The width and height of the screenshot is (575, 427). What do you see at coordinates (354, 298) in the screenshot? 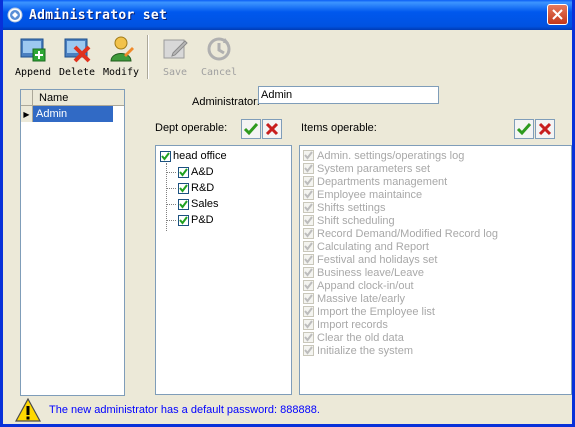
I see `list-item: Massive late/early` at bounding box center [354, 298].